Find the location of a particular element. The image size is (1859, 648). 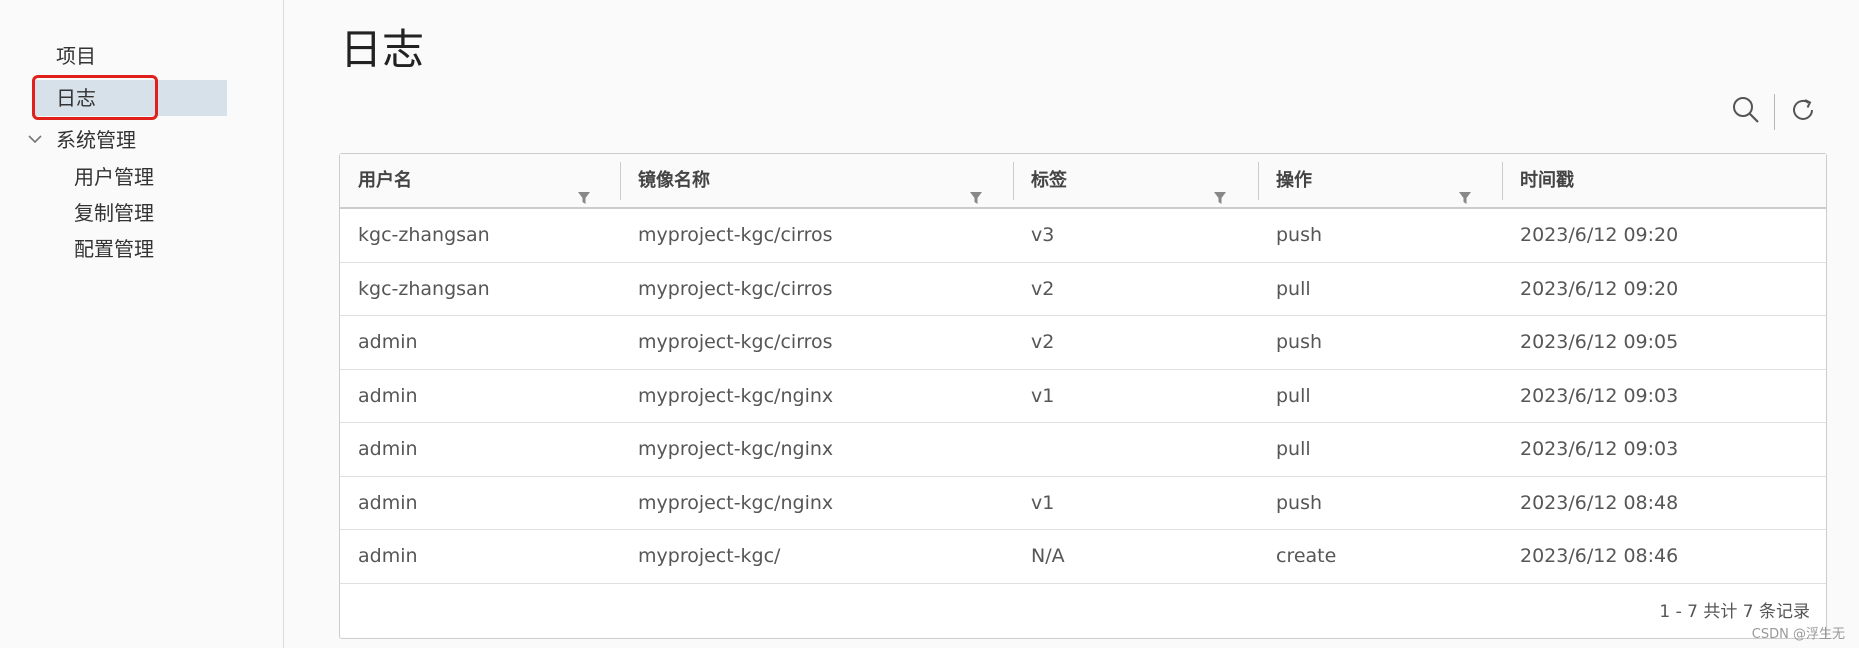

column-header-username: 用户名 is located at coordinates (480, 180).